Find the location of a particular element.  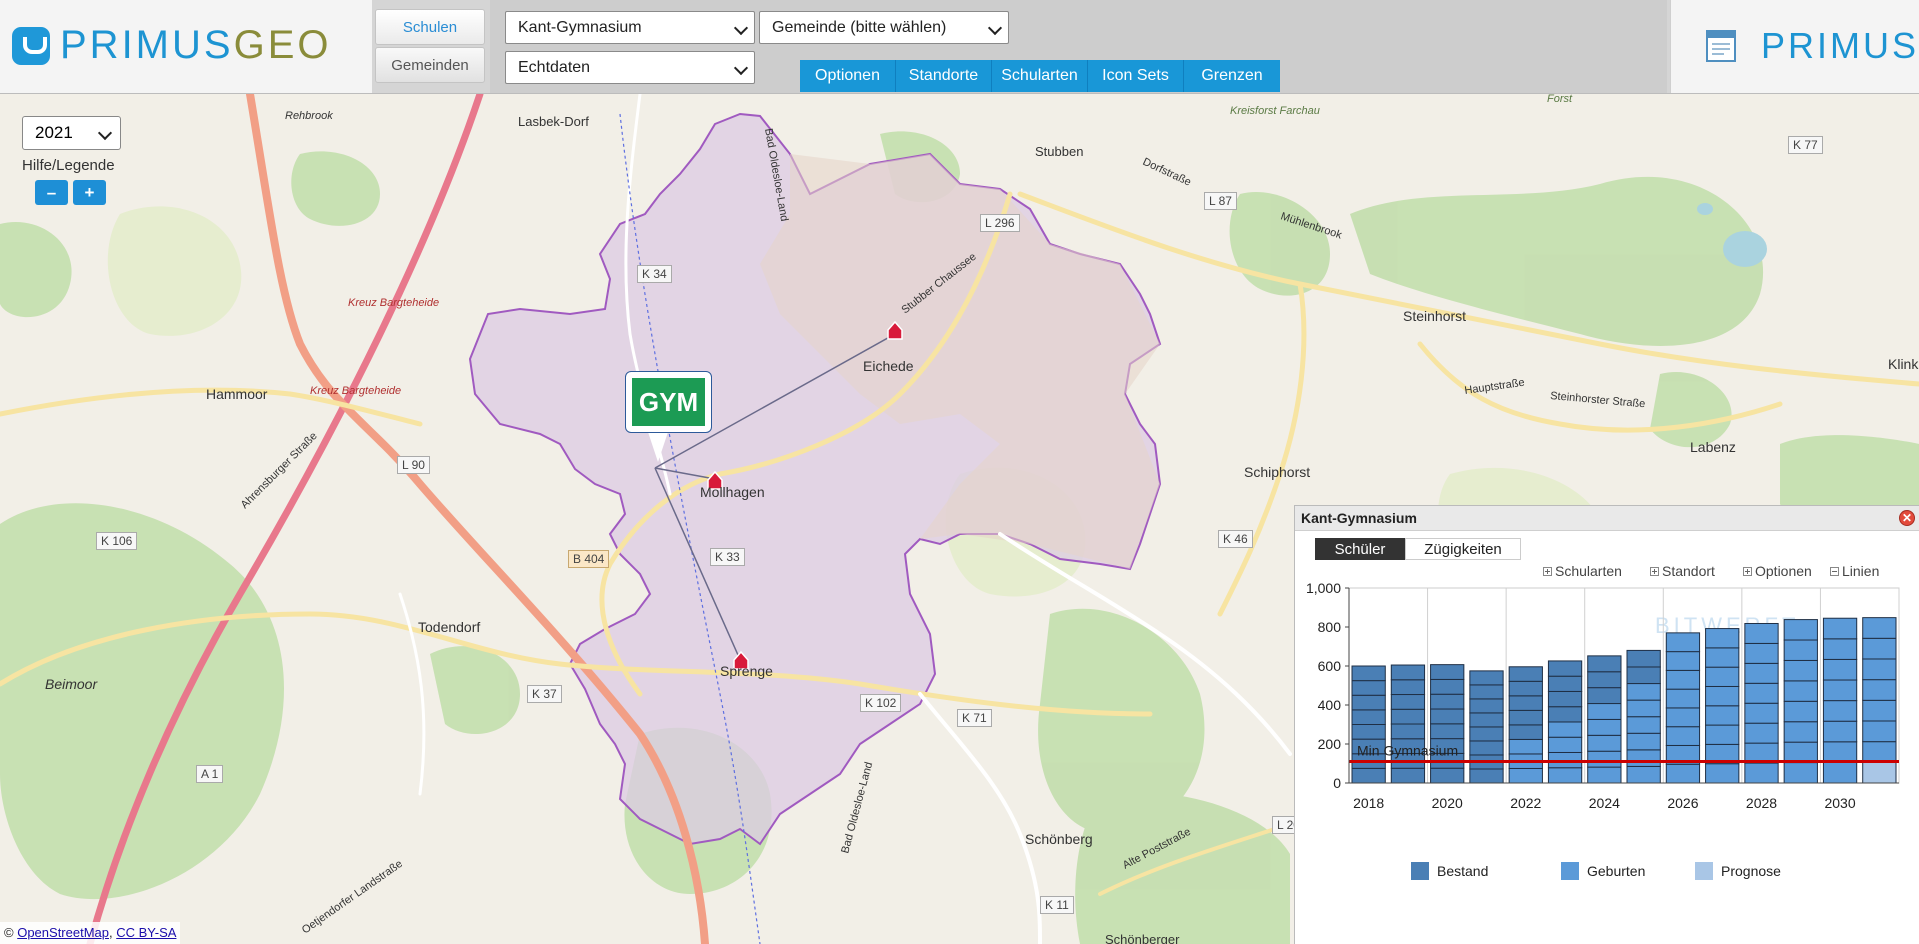

zoom-in-button: + is located at coordinates (89, 192).